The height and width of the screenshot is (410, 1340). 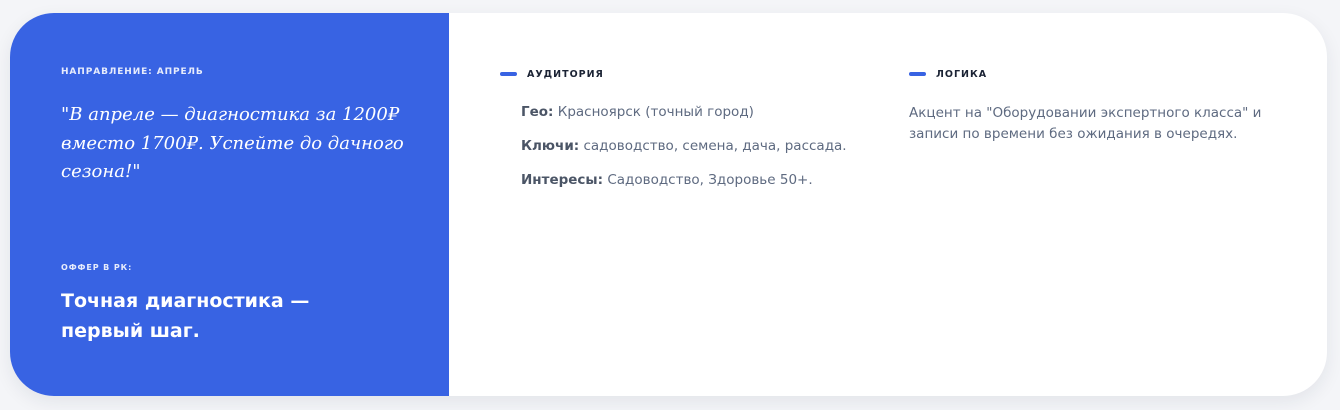 I want to click on logic-title: ЛОГИКА, so click(x=962, y=74).